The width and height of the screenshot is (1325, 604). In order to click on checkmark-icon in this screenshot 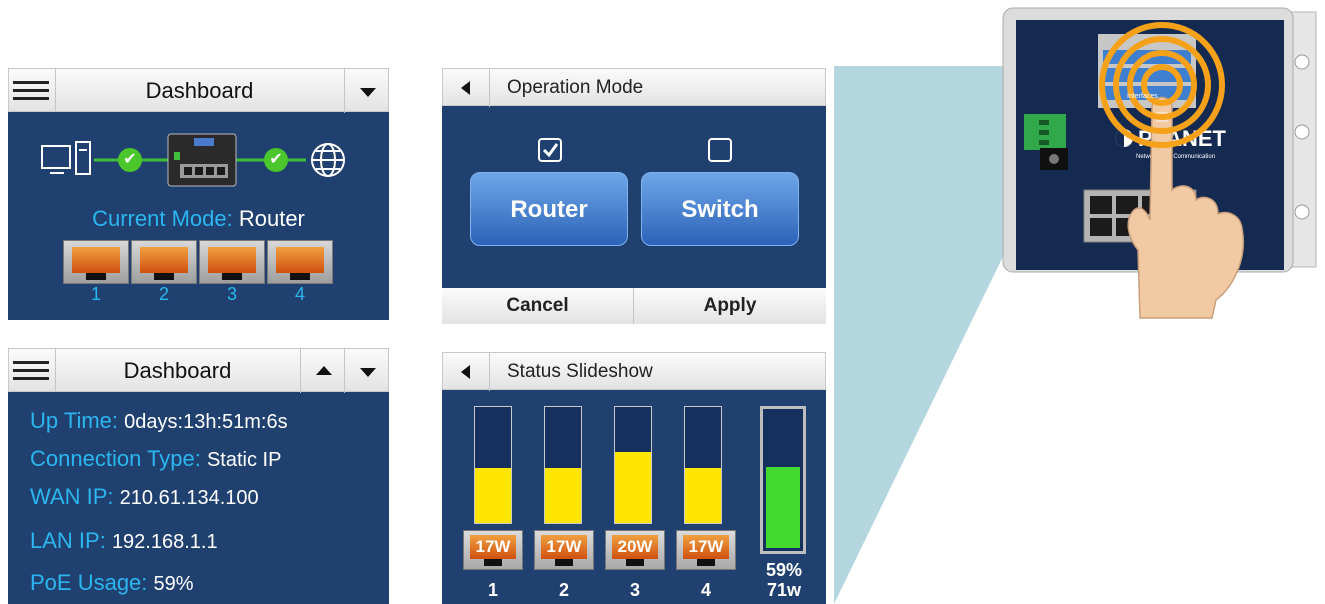, I will do `click(550, 150)`.